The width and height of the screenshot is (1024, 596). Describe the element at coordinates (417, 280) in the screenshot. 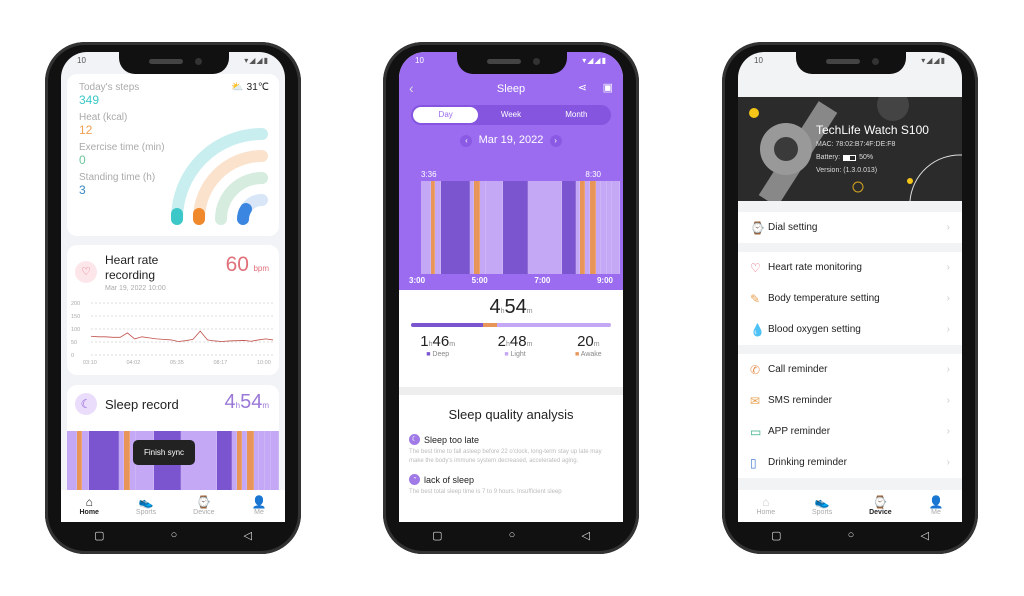

I see `x-tick: 3:00` at that location.